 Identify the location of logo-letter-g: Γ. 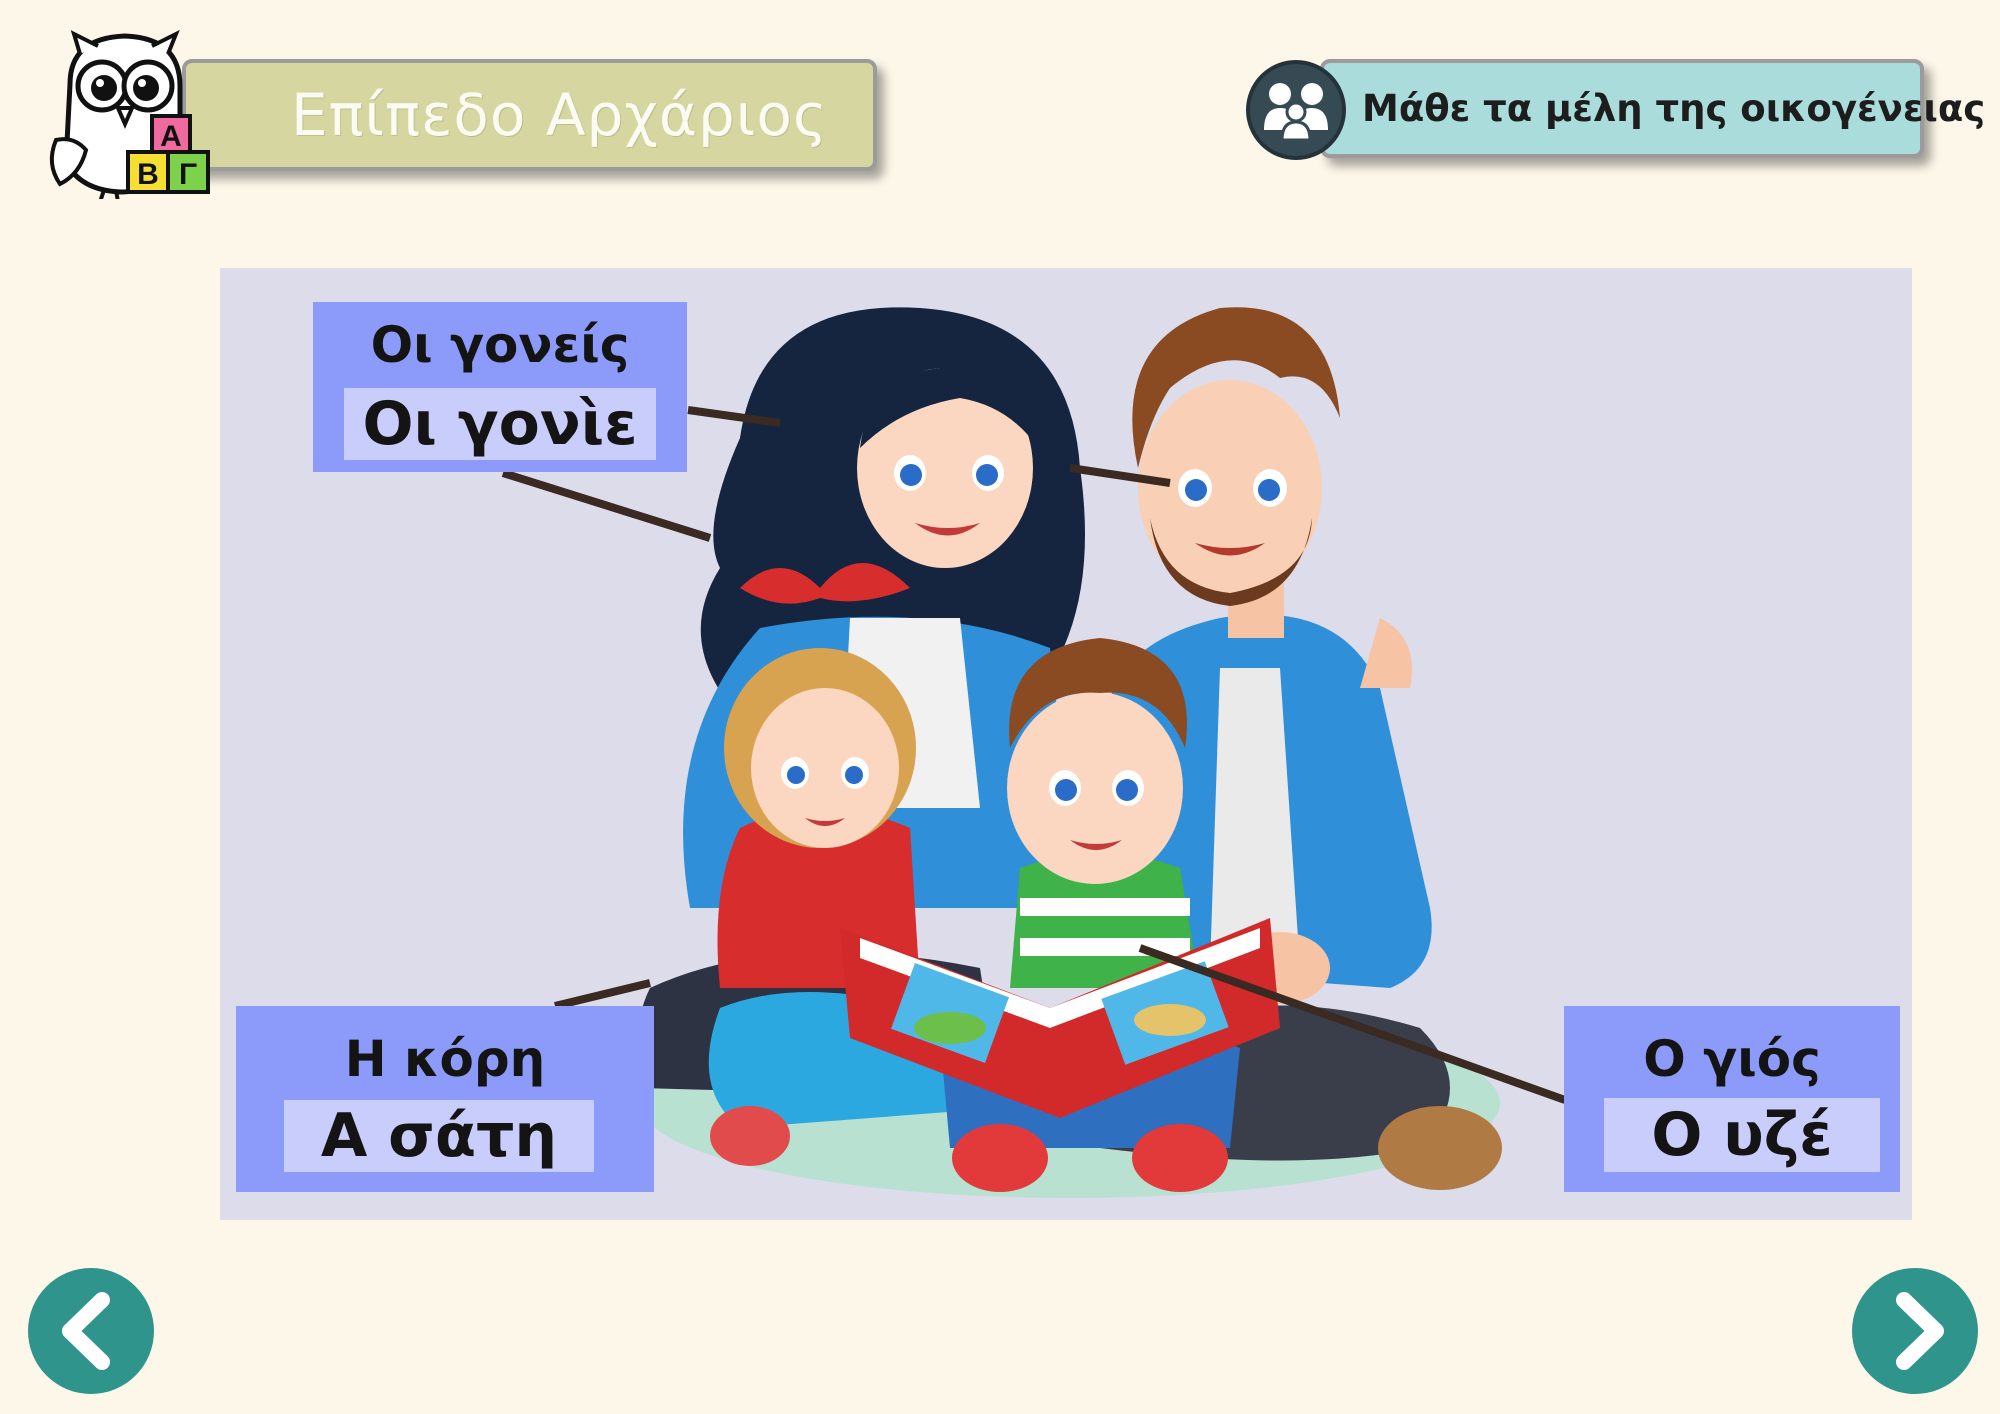
(188, 174).